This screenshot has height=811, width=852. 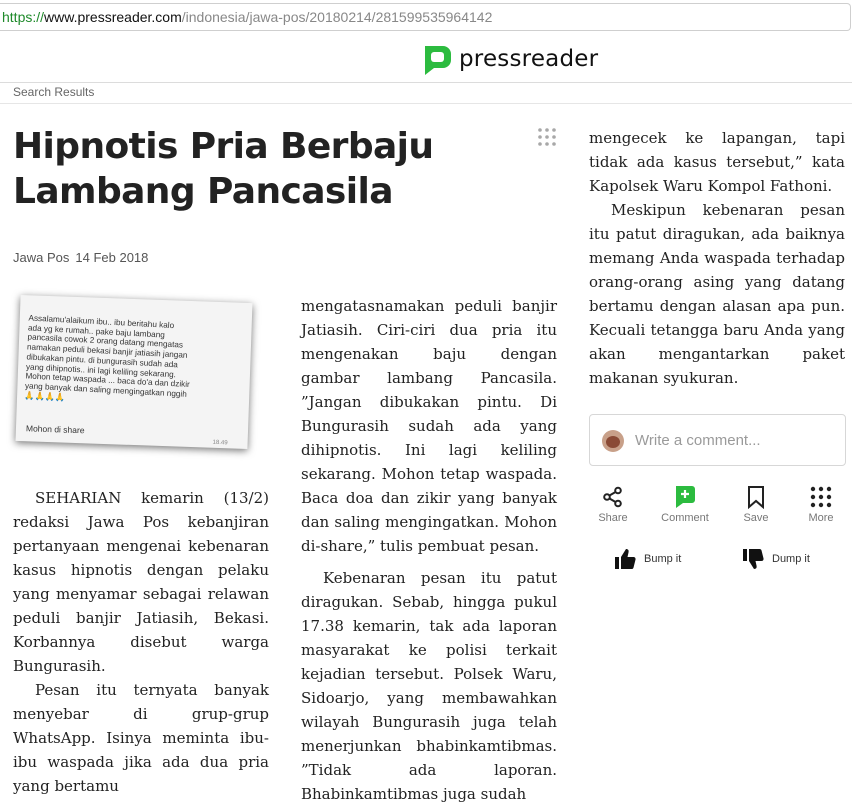 What do you see at coordinates (663, 559) in the screenshot?
I see `bump-label: Bump it` at bounding box center [663, 559].